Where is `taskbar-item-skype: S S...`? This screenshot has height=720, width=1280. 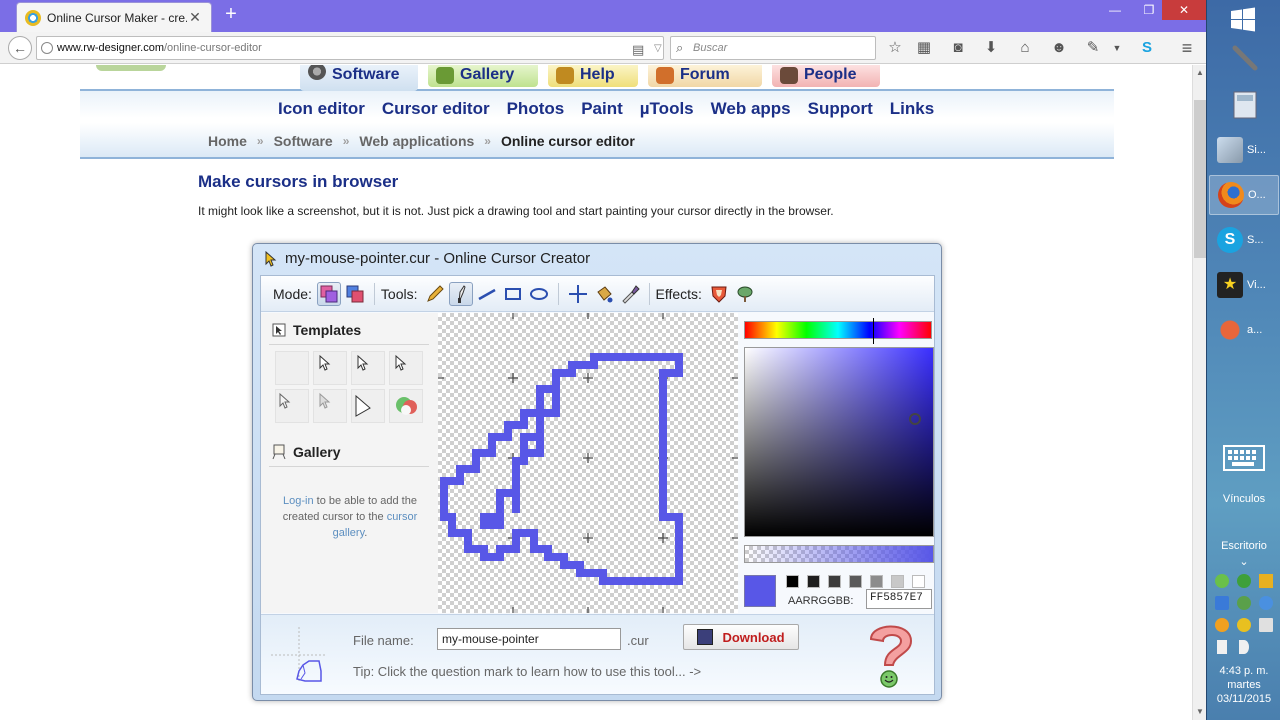 taskbar-item-skype: S S... is located at coordinates (1244, 240).